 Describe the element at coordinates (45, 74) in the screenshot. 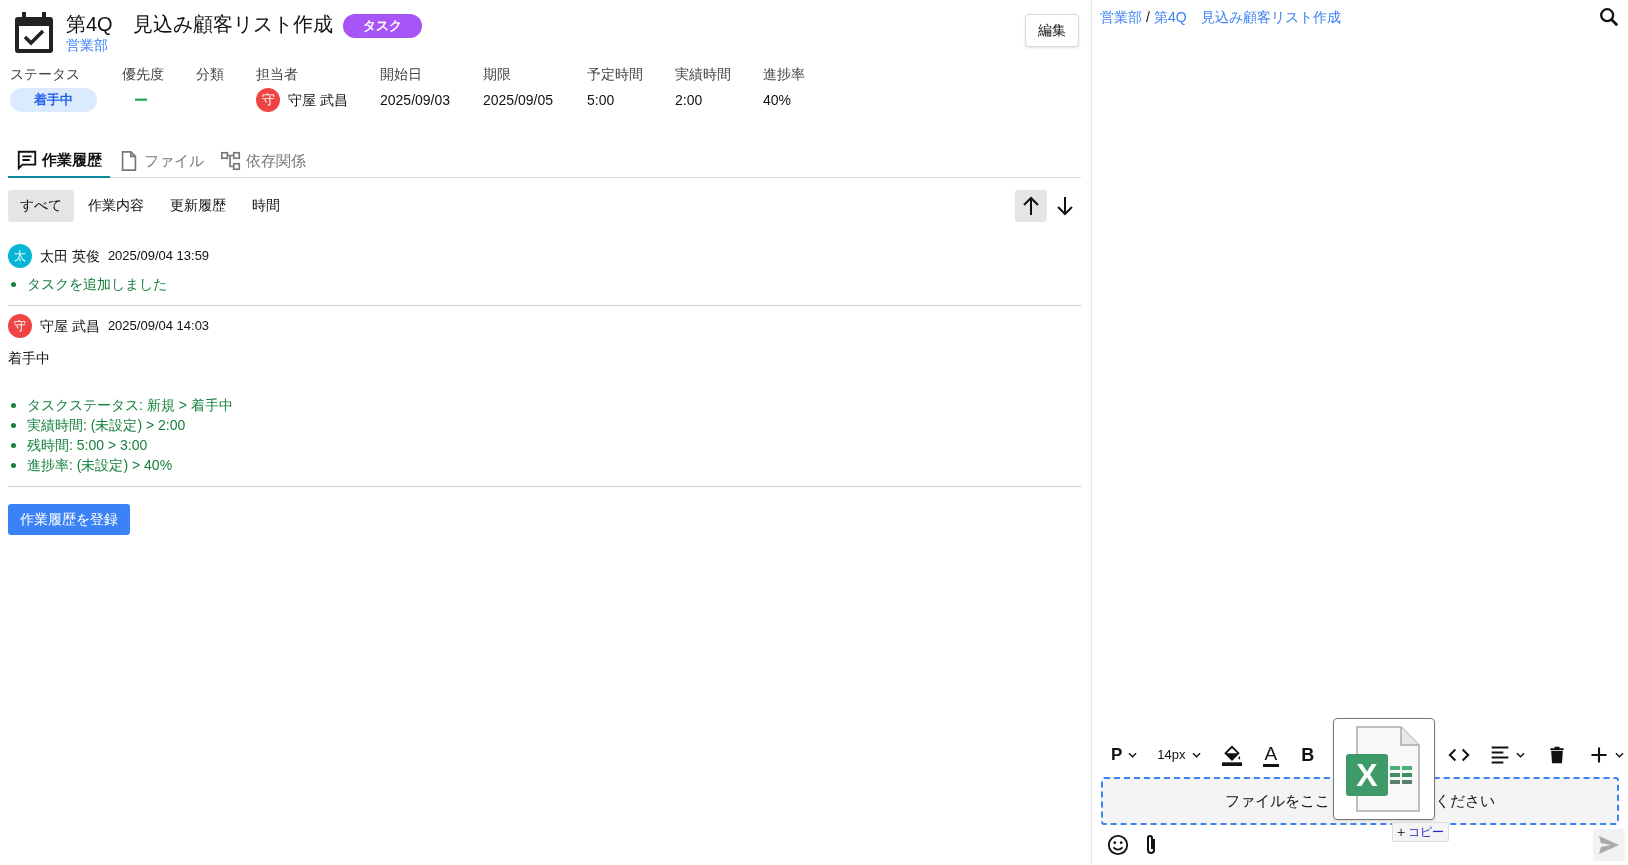

I see `field-label: ステータス` at that location.